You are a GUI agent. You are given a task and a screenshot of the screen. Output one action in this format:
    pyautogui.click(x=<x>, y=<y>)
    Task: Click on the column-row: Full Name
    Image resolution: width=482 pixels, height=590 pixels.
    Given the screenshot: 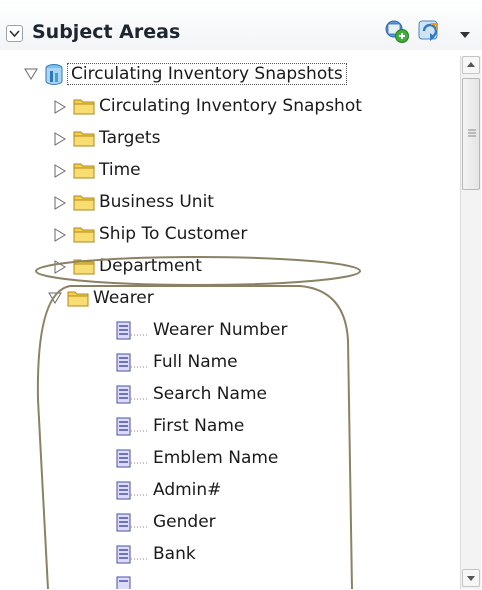 What is the action you would take?
    pyautogui.click(x=229, y=363)
    